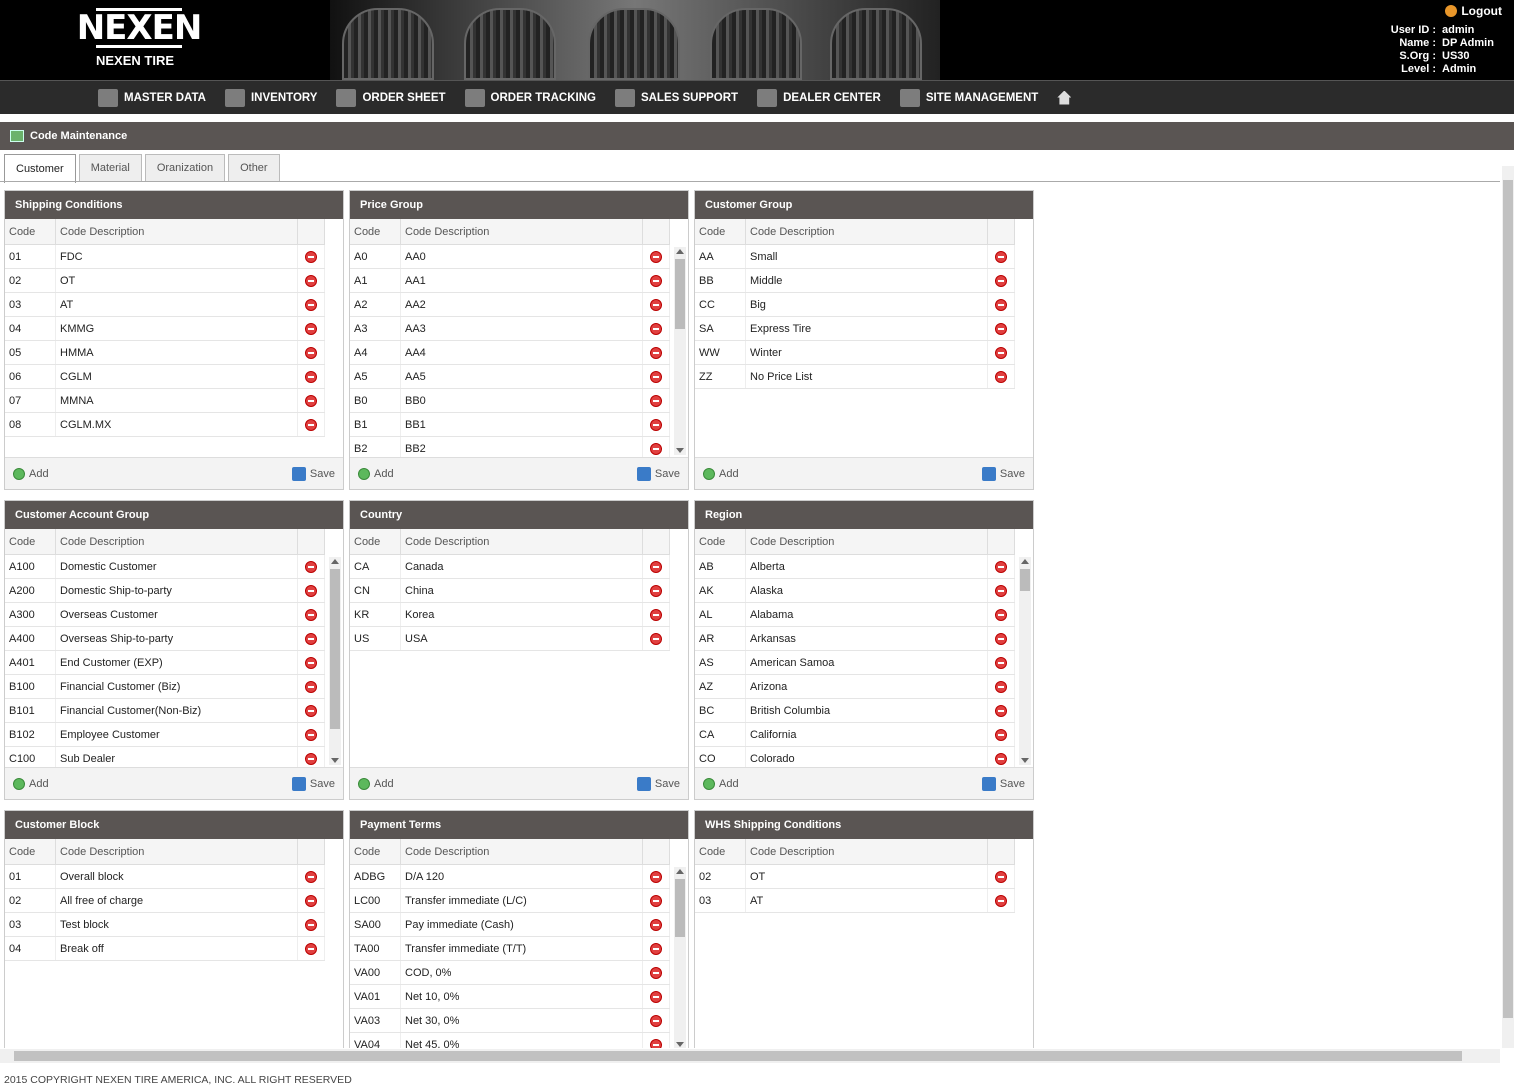  I want to click on table-row: 07 MMNA, so click(165, 401).